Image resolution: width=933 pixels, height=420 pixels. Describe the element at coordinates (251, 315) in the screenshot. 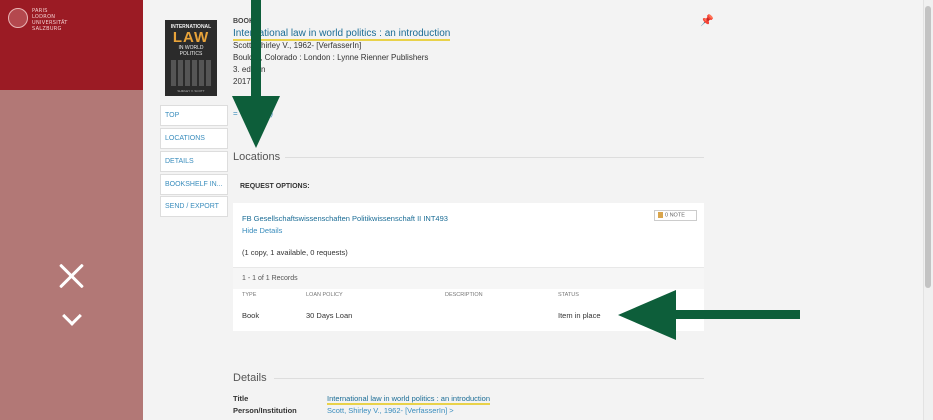

I see `cell-type: Book` at that location.